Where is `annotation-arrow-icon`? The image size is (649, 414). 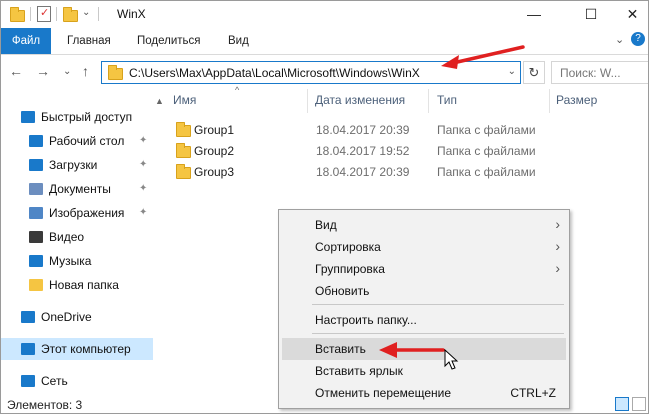
annotation-arrow-icon is located at coordinates (412, 350).